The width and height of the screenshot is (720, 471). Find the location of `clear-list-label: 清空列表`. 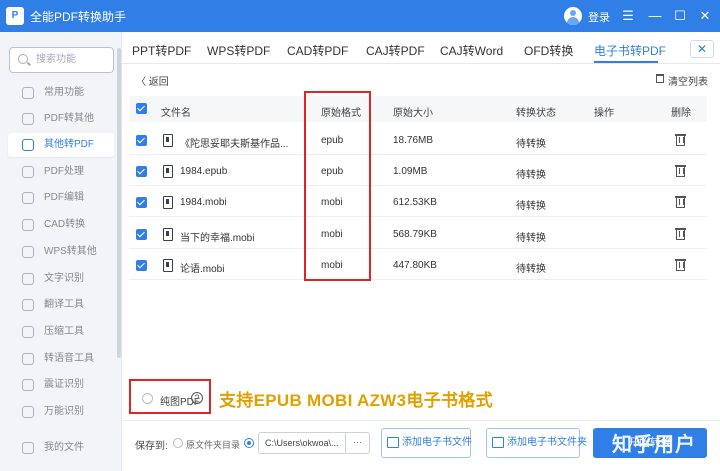

clear-list-label: 清空列表 is located at coordinates (688, 82).